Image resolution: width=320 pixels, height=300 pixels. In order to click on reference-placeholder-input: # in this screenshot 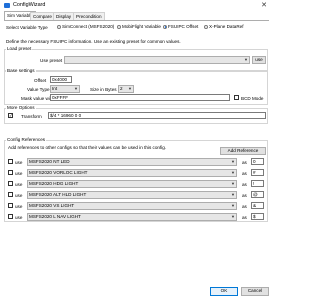, I will do `click(257, 172)`.